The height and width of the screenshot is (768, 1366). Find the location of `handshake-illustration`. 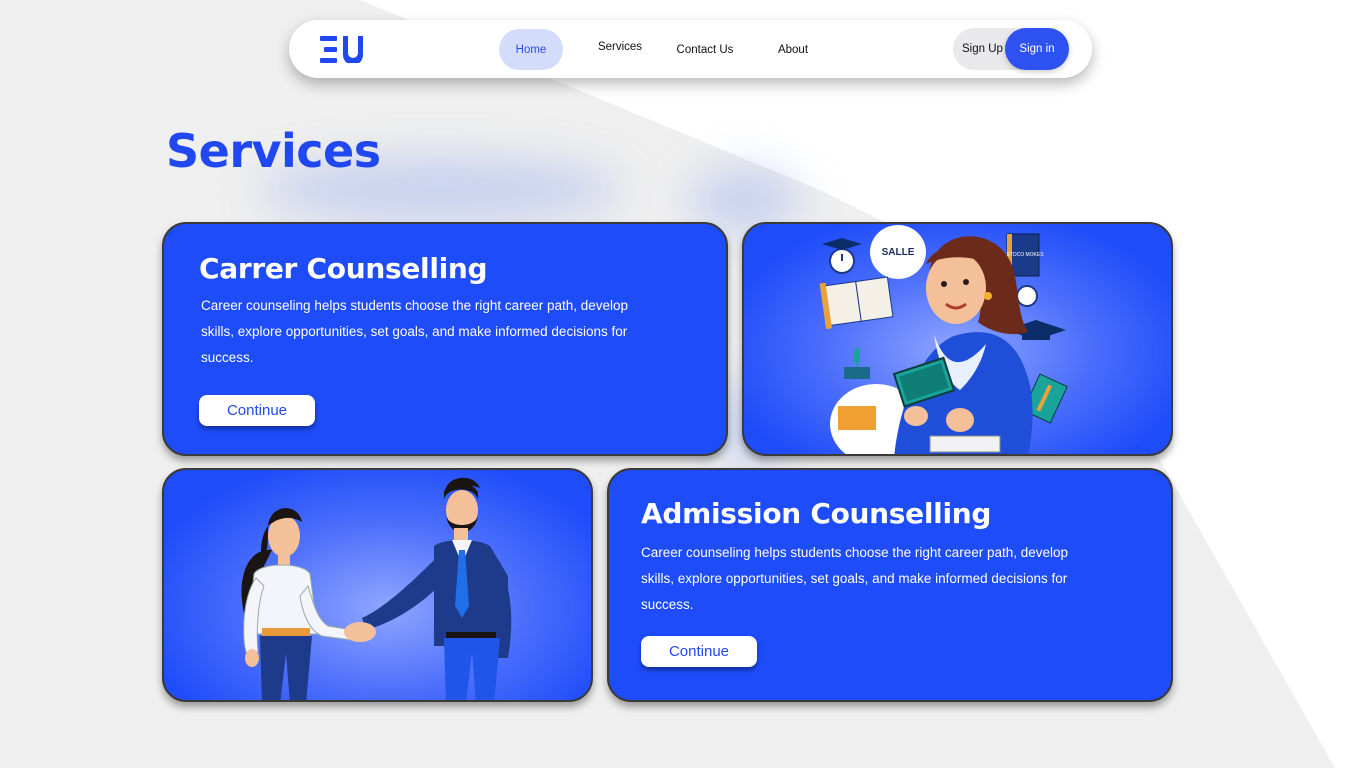

handshake-illustration is located at coordinates (376, 588).